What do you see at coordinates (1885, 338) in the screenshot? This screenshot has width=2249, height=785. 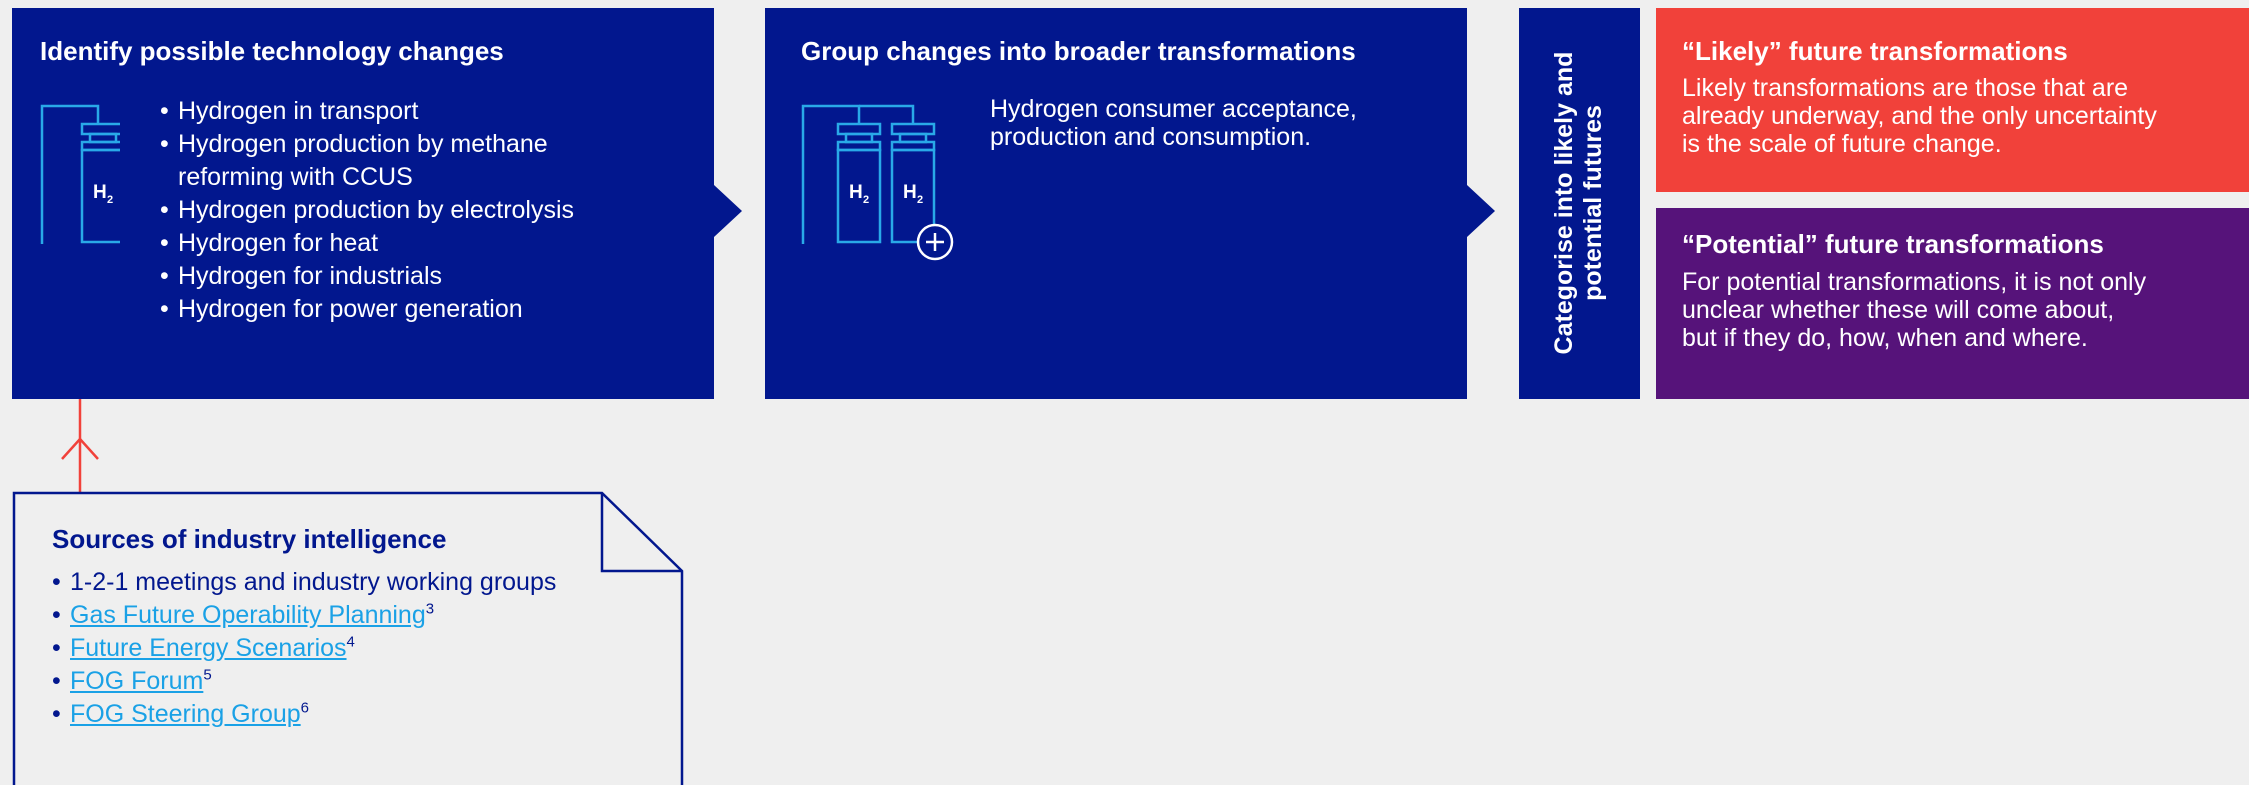 I see `potential-description-line: but if they do, how, when and where.` at bounding box center [1885, 338].